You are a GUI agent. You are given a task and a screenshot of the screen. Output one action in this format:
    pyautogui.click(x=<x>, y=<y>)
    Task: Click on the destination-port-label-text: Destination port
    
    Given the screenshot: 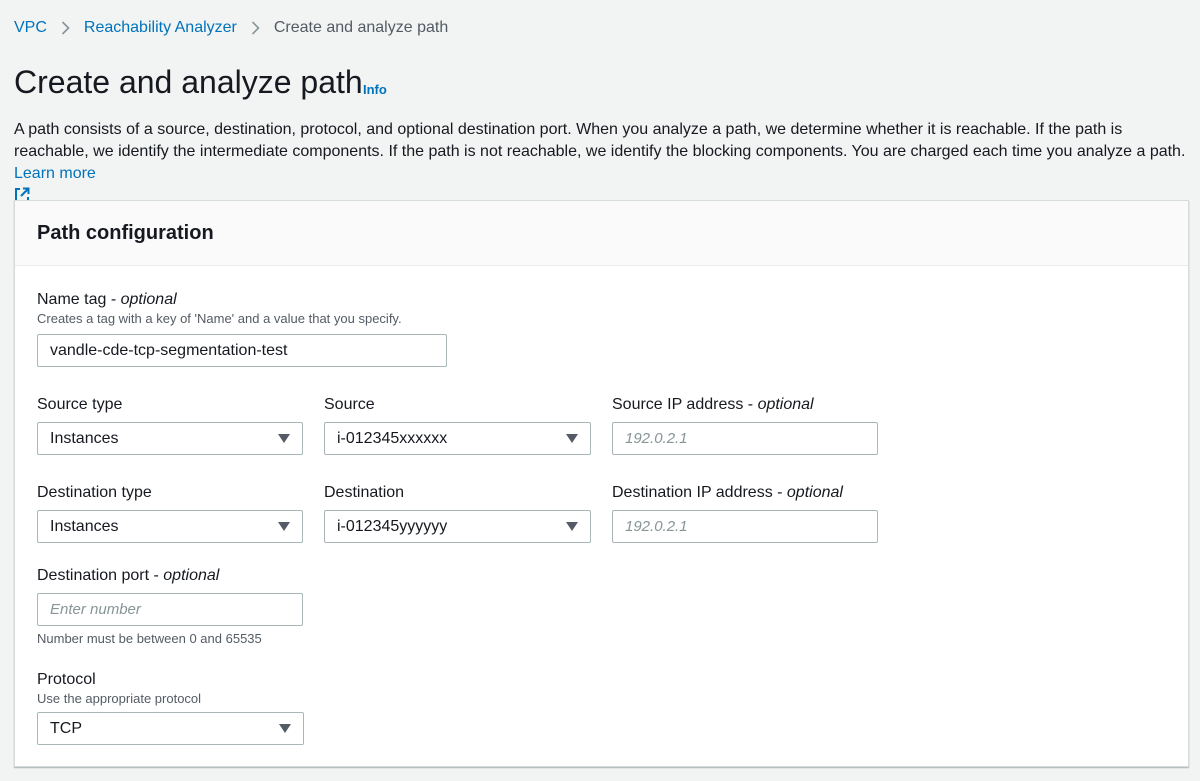 What is the action you would take?
    pyautogui.click(x=93, y=575)
    